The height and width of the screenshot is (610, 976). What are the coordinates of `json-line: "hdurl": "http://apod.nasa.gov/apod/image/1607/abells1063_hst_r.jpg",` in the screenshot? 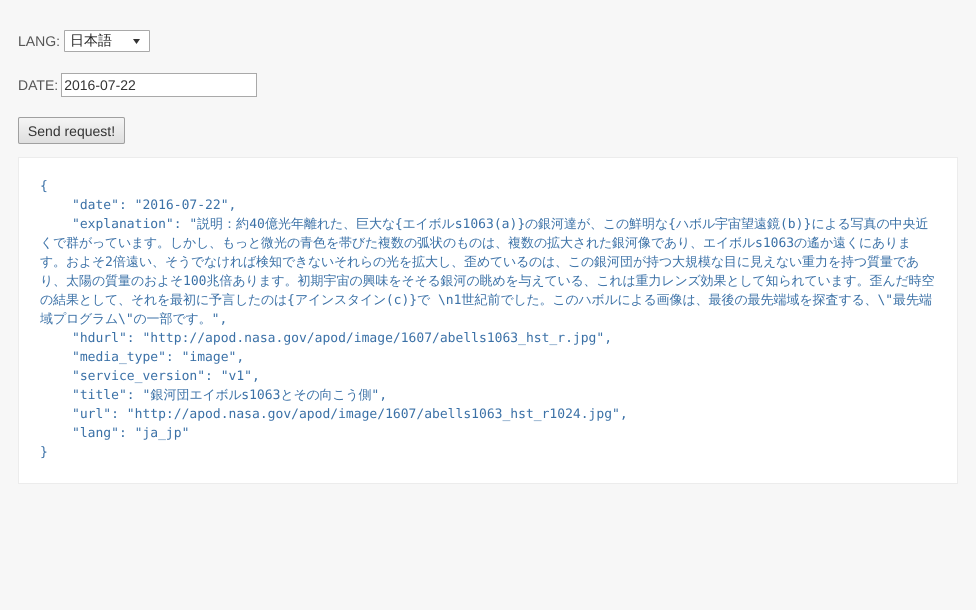 It's located at (342, 339).